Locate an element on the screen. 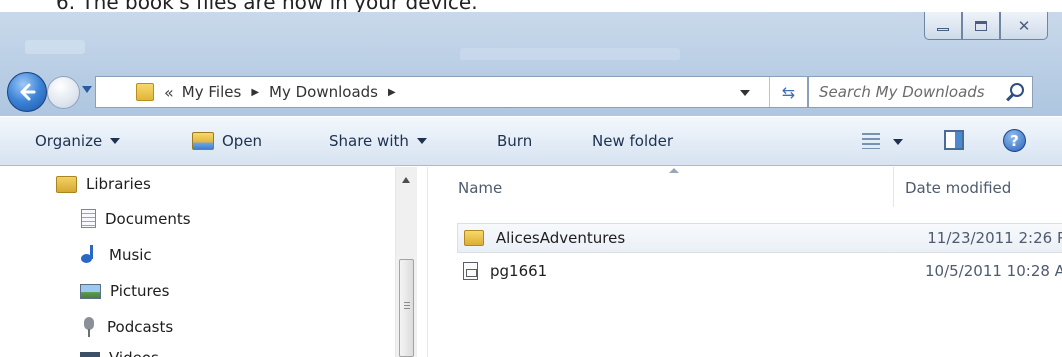 This screenshot has height=357, width=1062. file-row: AlicesAdventures 11/23/2011 2:26 P is located at coordinates (759, 238).